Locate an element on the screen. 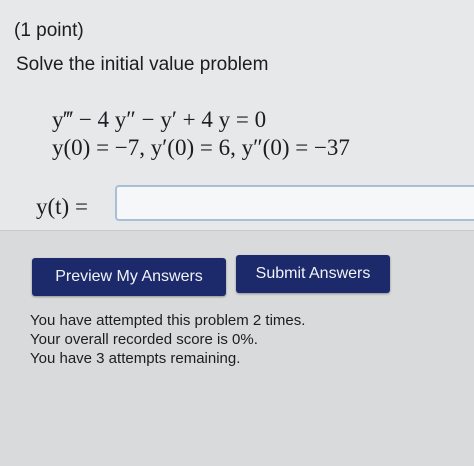  problem-instruction: Solve the initial value problem is located at coordinates (142, 64).